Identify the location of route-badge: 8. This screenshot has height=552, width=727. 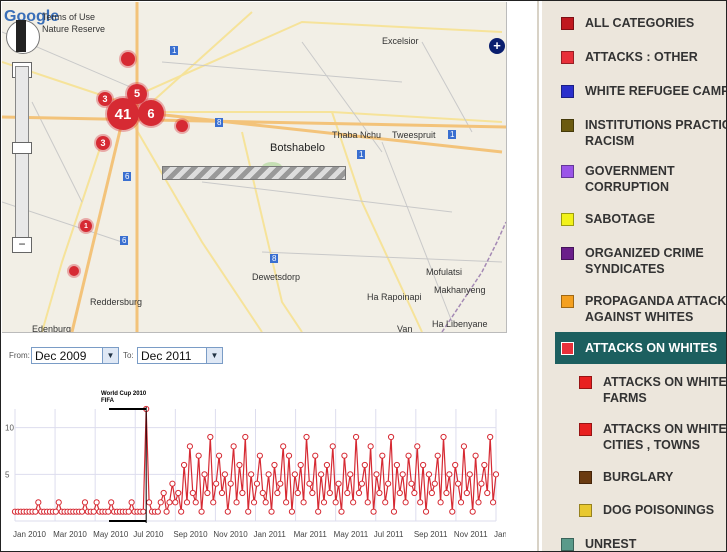
(219, 122).